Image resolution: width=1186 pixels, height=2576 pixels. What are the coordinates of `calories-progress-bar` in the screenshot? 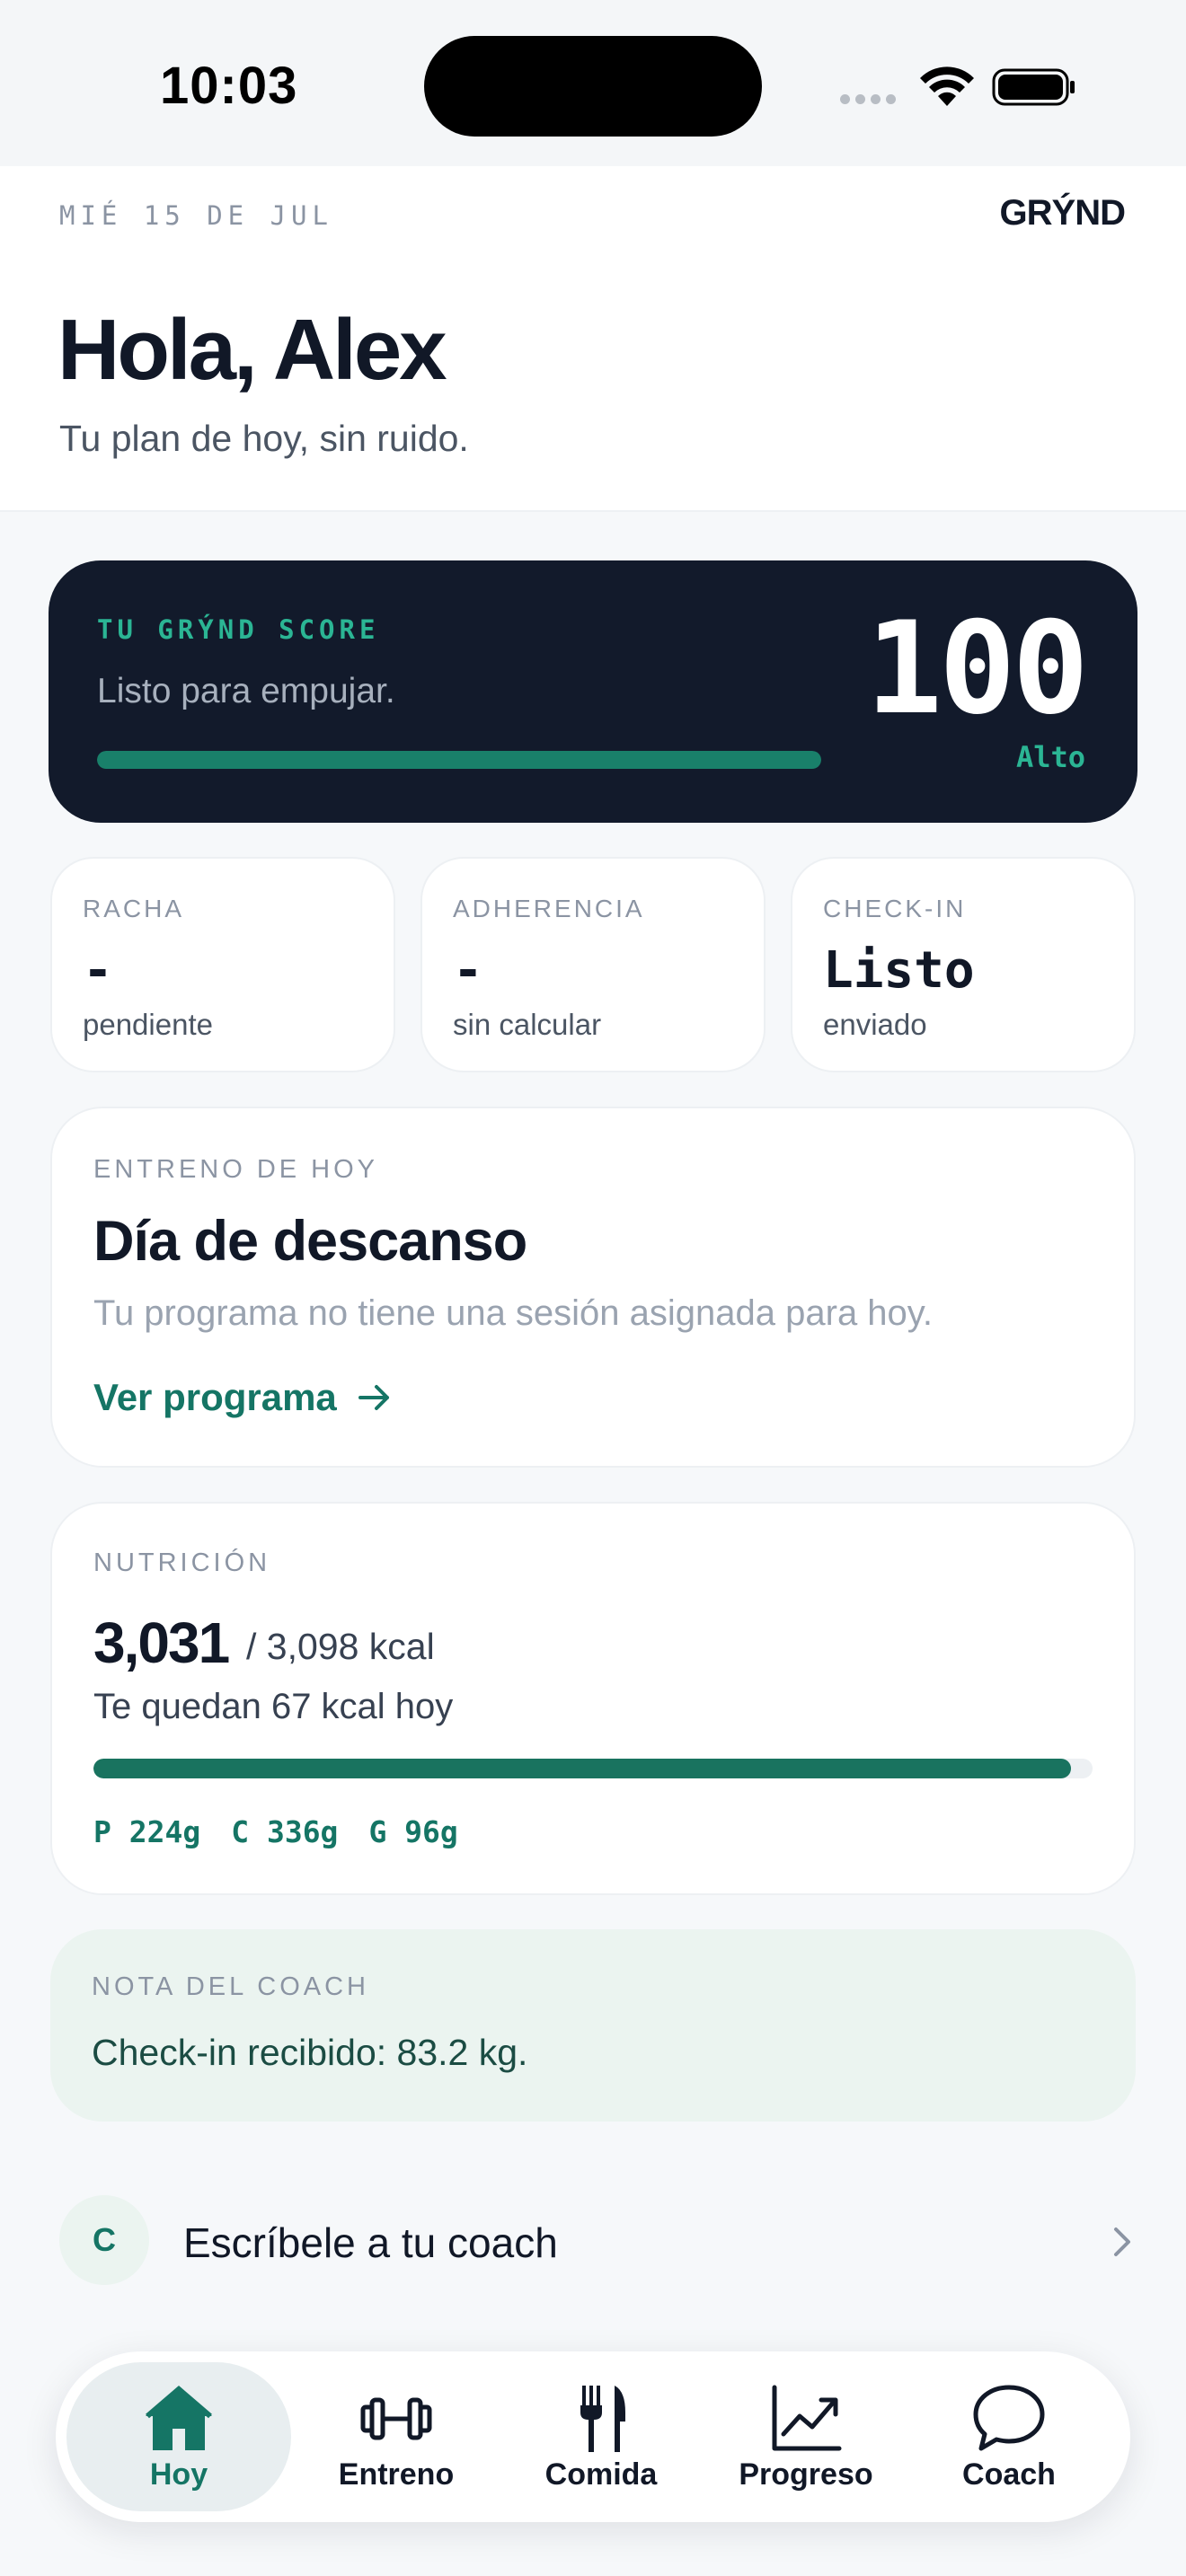 It's located at (593, 1768).